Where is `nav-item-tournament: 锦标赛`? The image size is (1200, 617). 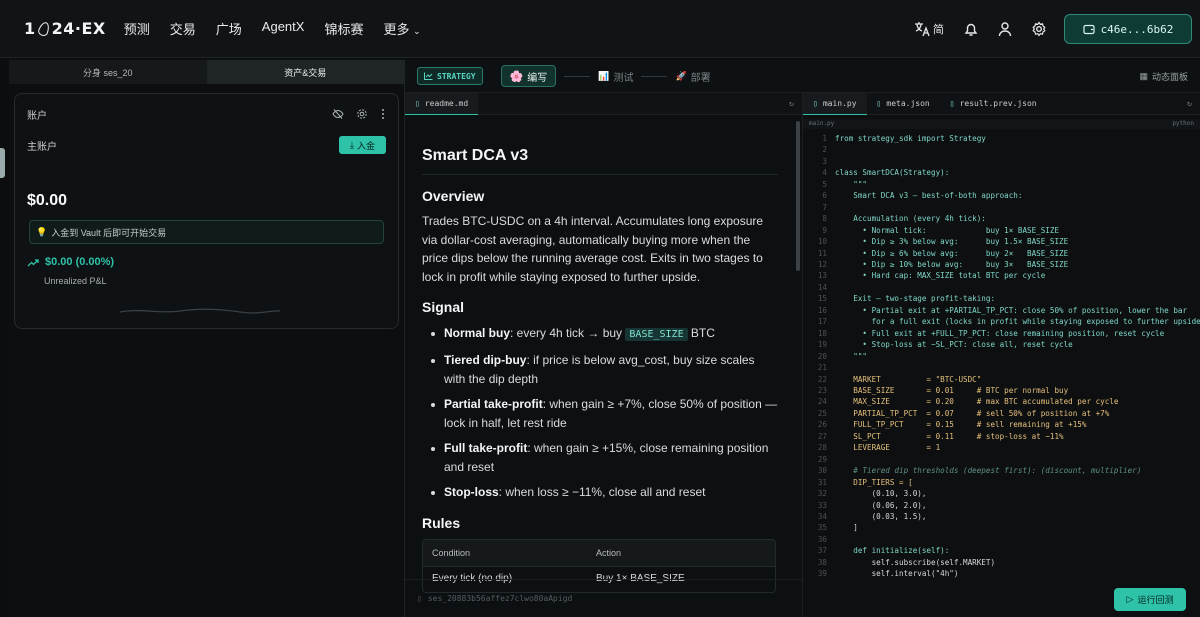 nav-item-tournament: 锦标赛 is located at coordinates (343, 28).